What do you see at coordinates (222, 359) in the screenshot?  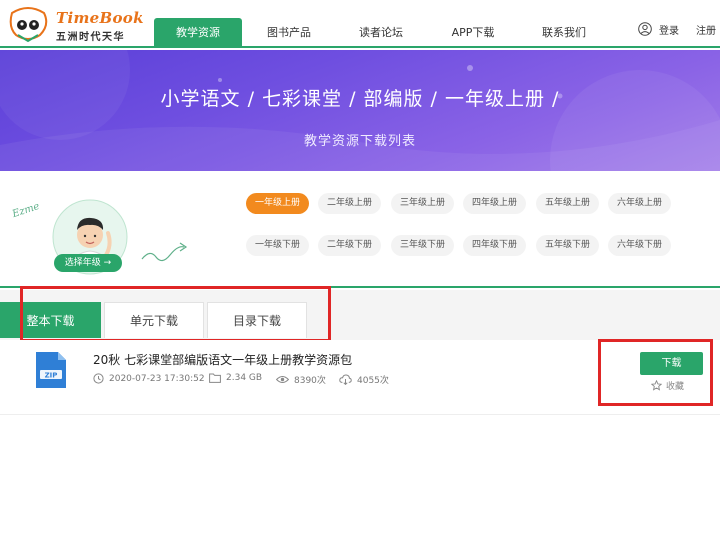 I see `resource-title: 20秋 七彩课堂部编版语文一年级上册教学资源包` at bounding box center [222, 359].